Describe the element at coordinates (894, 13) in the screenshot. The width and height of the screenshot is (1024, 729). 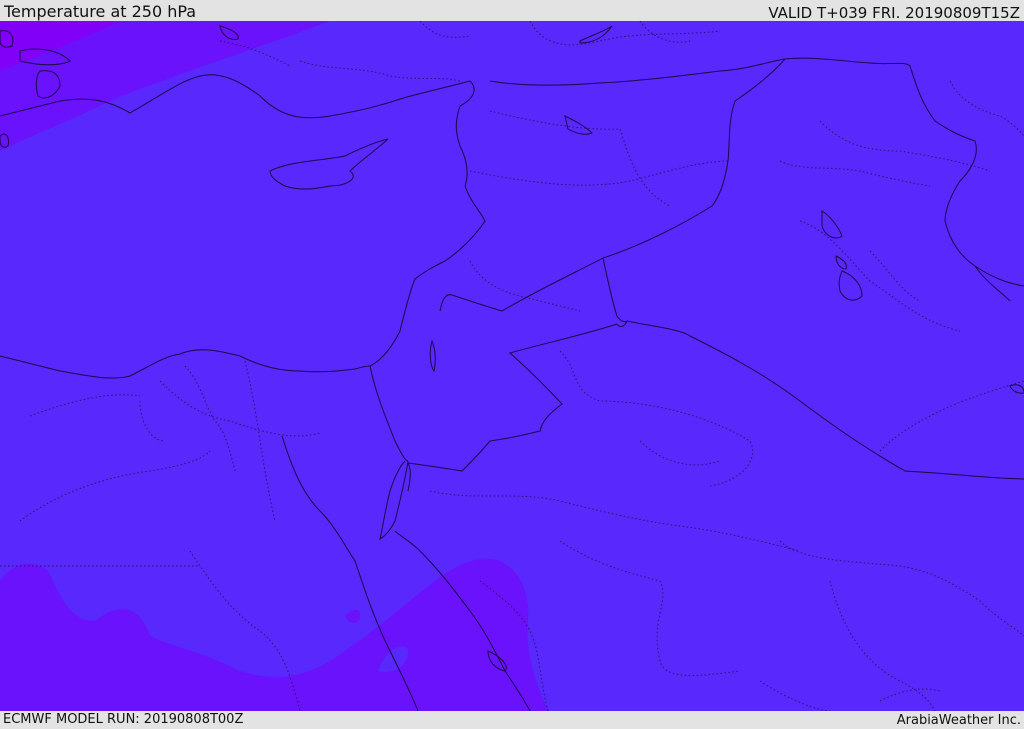
I see `valid-time-label: VALID T+039 FRI. 20190809T15Z` at that location.